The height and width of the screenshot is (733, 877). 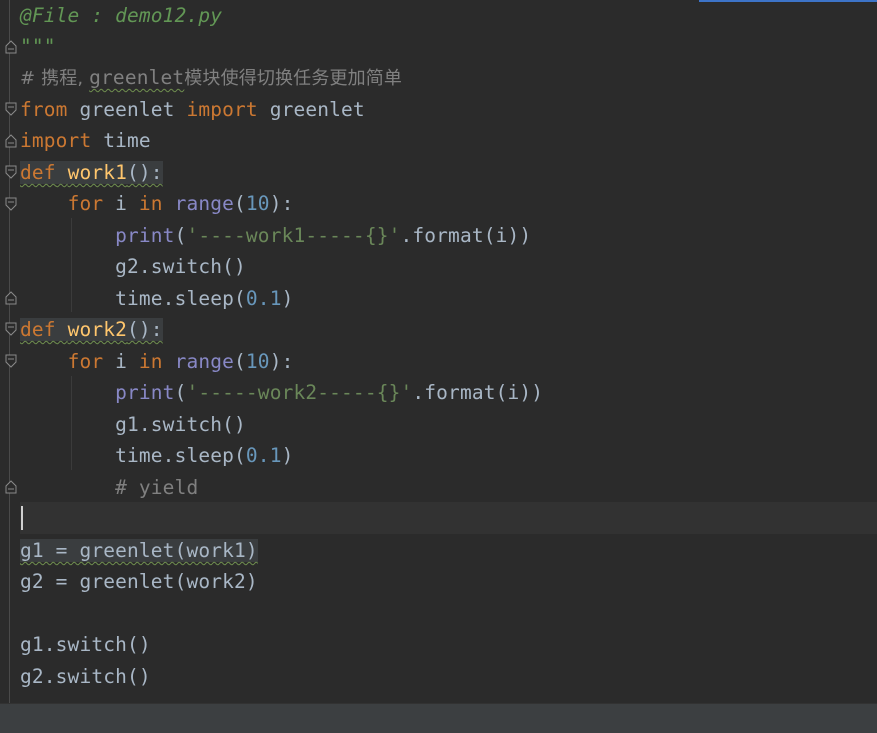 I want to click on docstring-text: @File : demo12.py, so click(x=121, y=15).